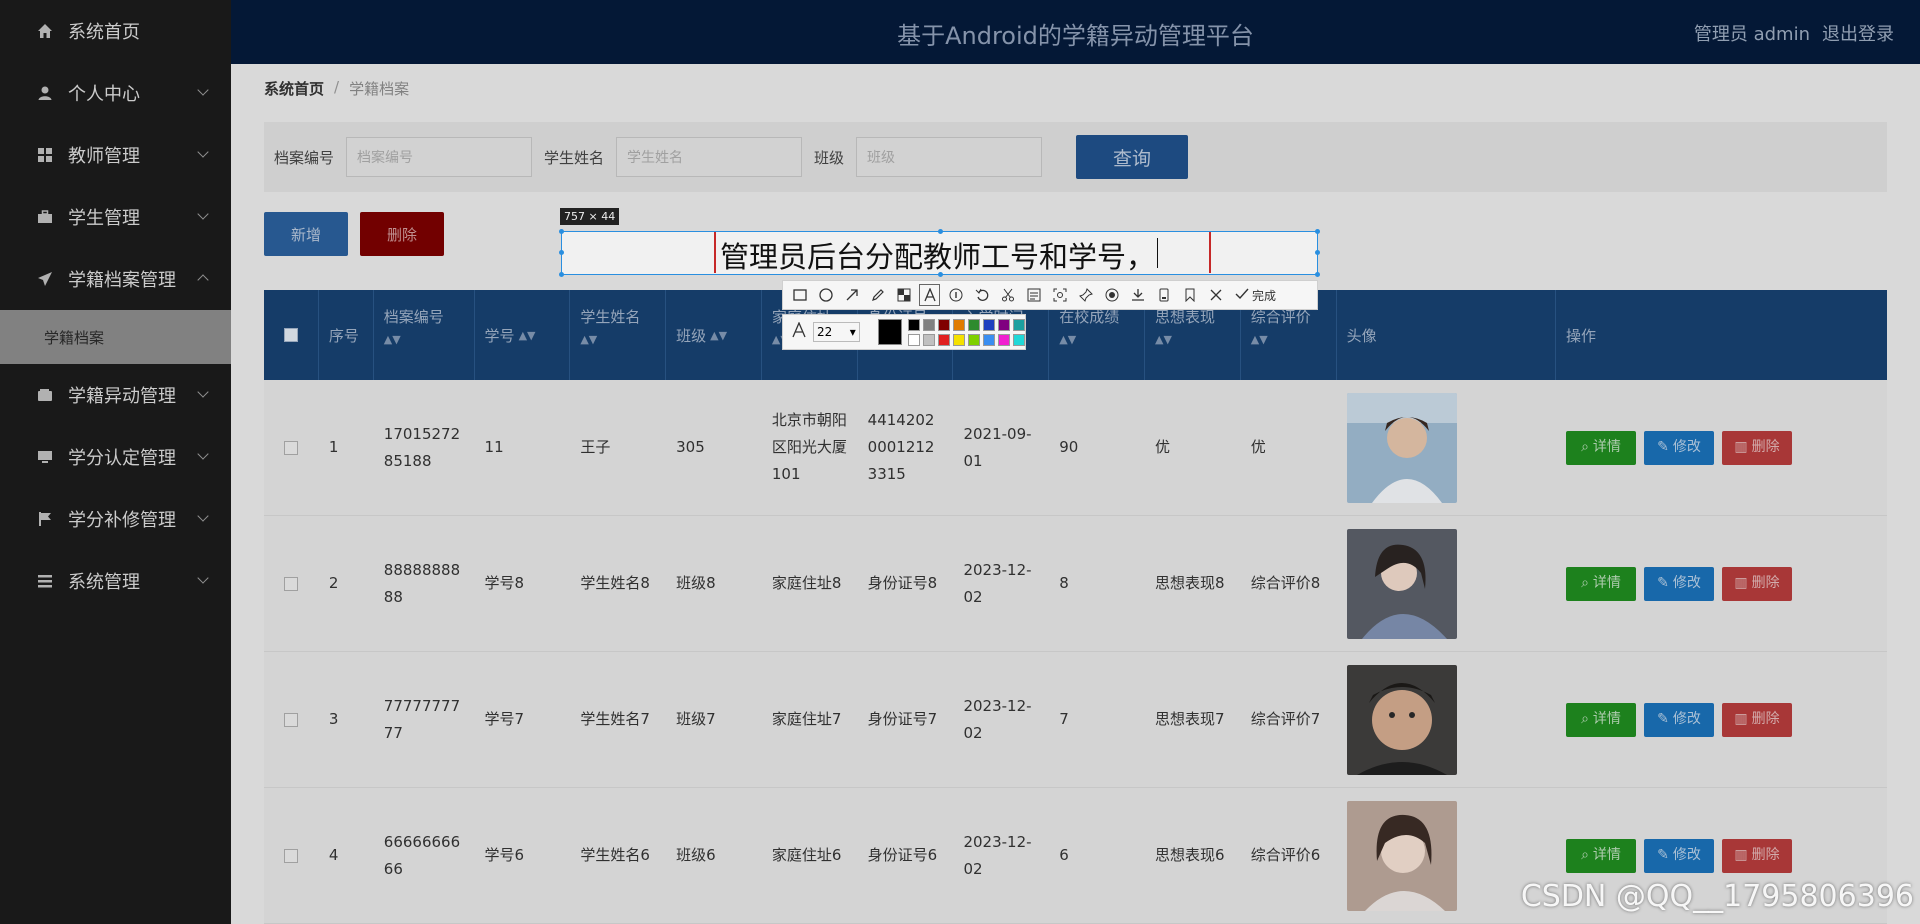  I want to click on sidebar-item-credit-recognition: 学分认定管理, so click(115, 457).